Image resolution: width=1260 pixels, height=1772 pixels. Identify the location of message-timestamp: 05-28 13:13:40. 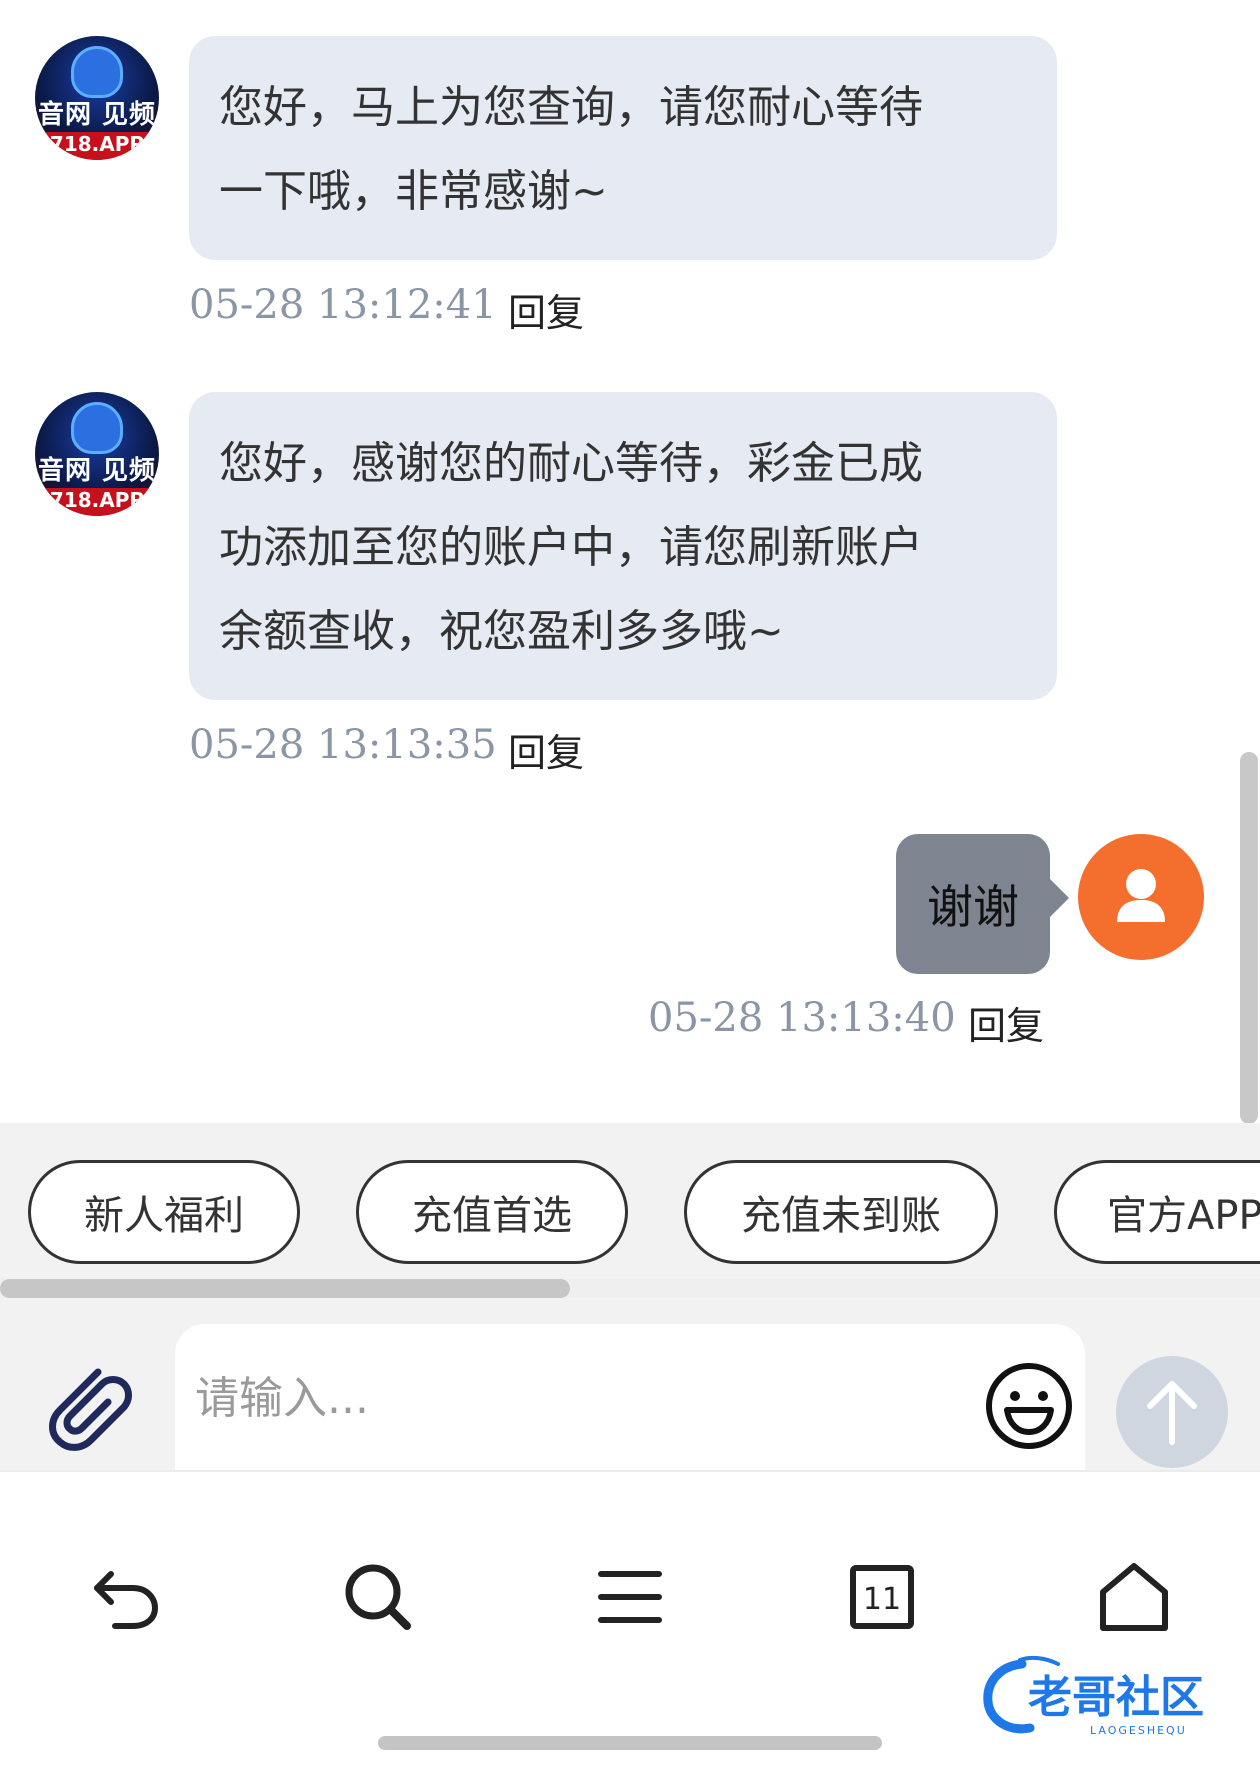
(802, 1018).